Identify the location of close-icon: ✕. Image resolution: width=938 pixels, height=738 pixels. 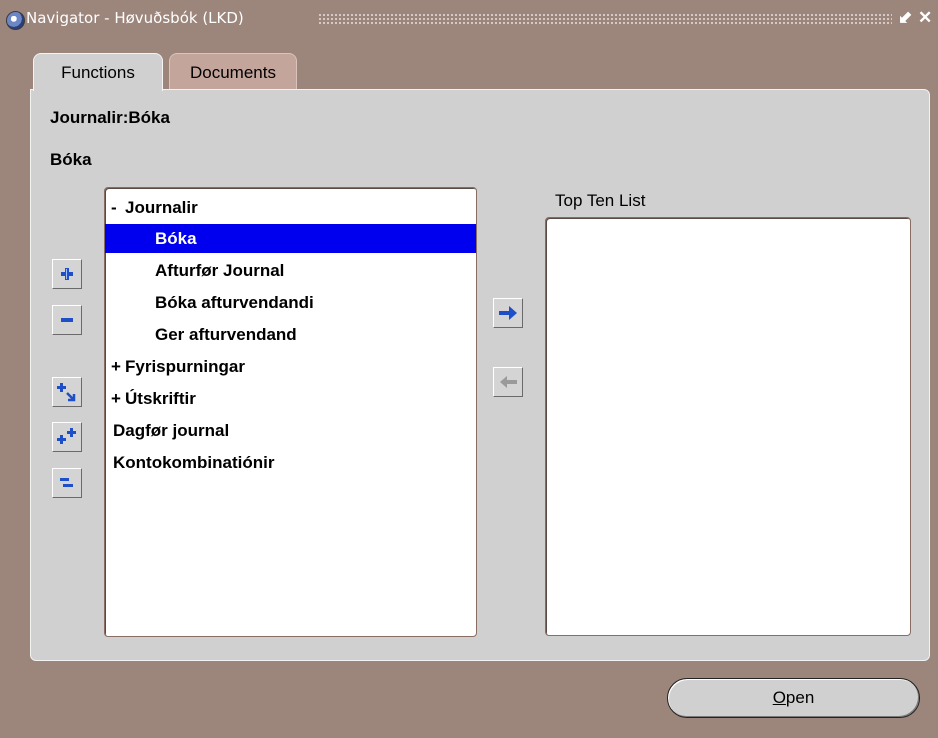
(925, 18).